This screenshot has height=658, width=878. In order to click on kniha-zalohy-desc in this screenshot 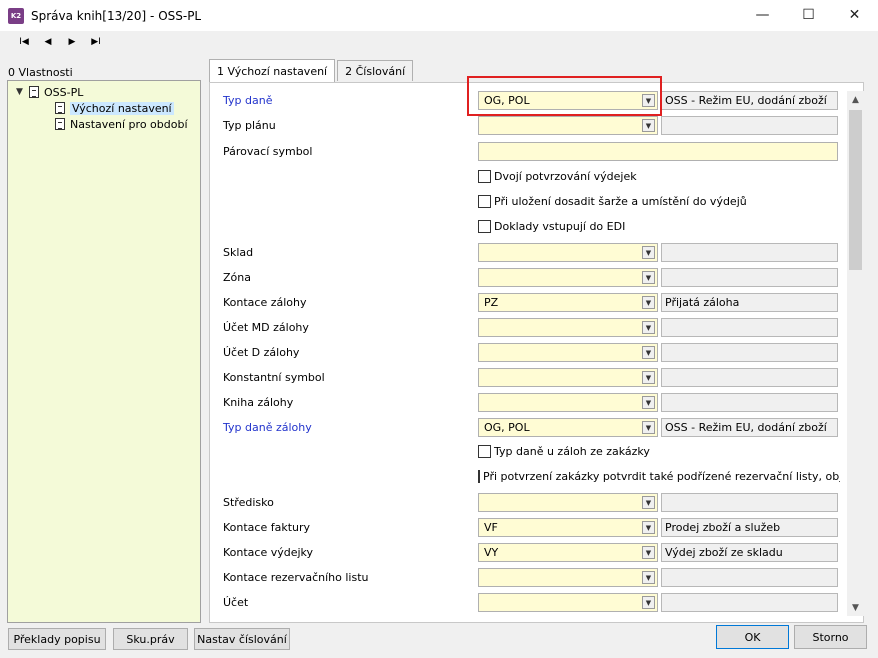, I will do `click(749, 402)`.